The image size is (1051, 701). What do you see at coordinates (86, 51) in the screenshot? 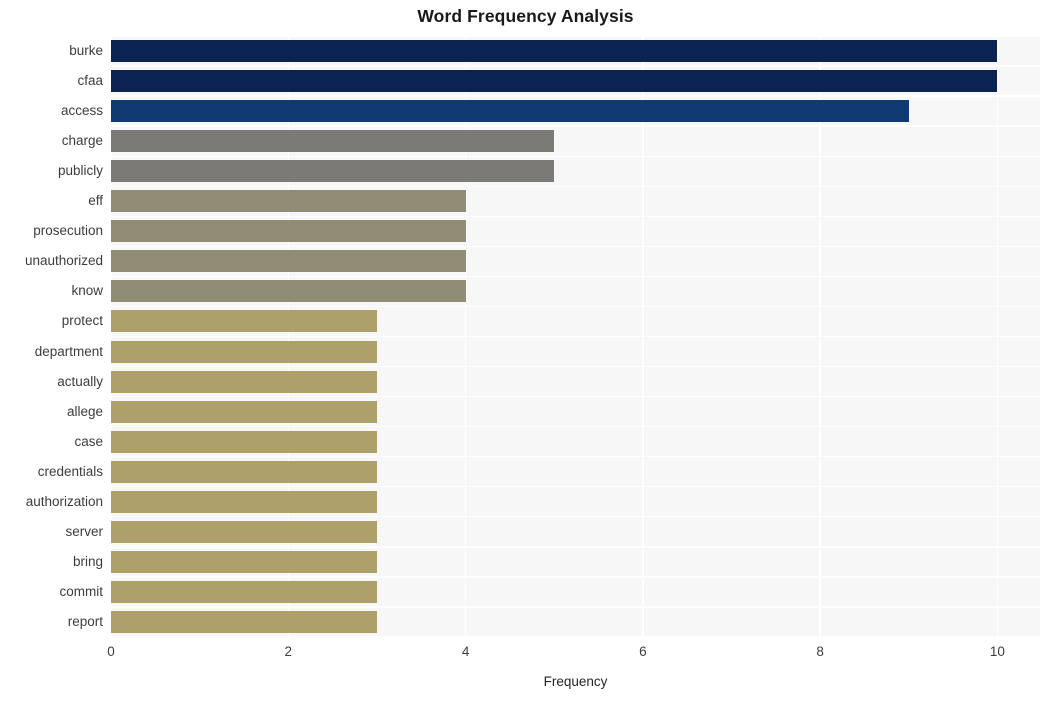
I see `y-axis-tick-label: burke` at bounding box center [86, 51].